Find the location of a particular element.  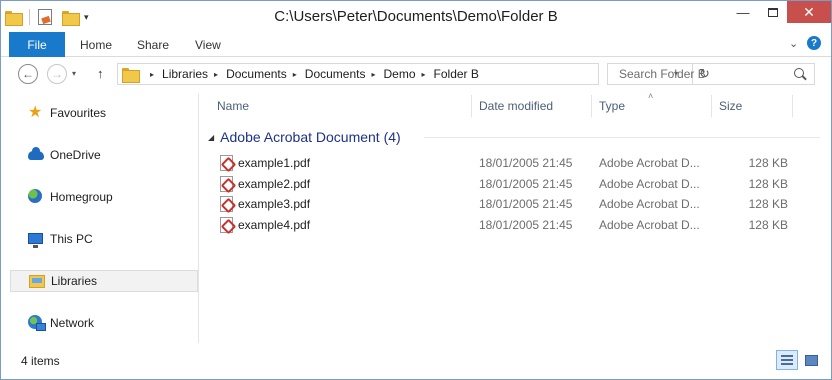

libraries-icon is located at coordinates (37, 281).